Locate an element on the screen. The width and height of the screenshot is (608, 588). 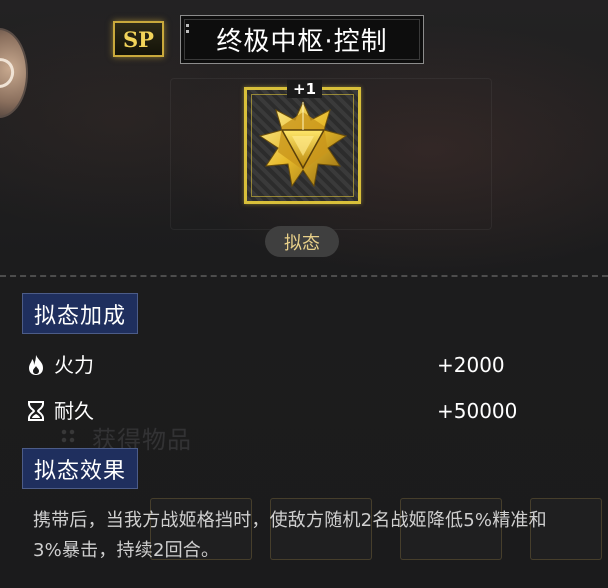
avatar-emblem-icon is located at coordinates (9, 73).